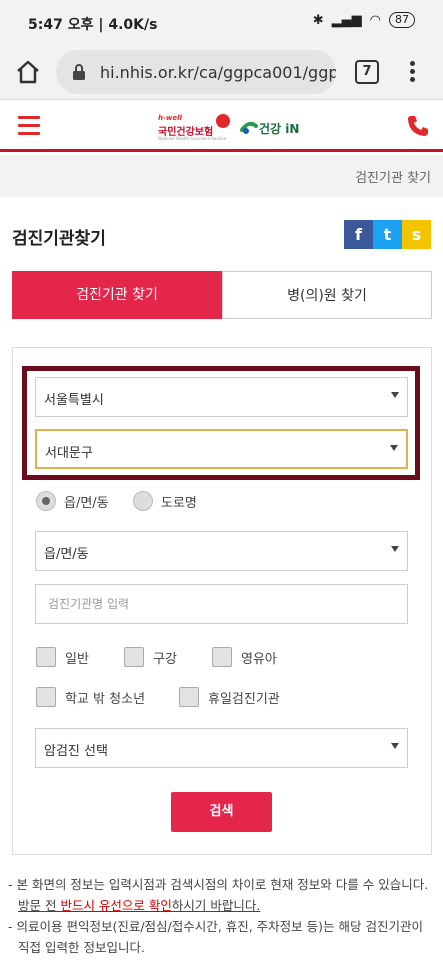  What do you see at coordinates (346, 20) in the screenshot?
I see `signal-icon: ▂▄▆` at bounding box center [346, 20].